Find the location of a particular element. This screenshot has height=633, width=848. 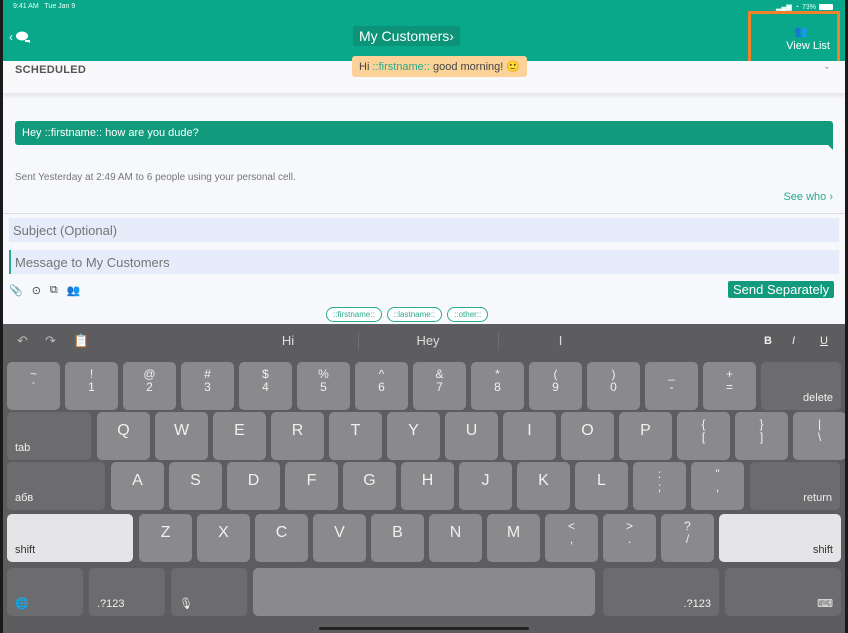

key-label: , is located at coordinates (717, 487).